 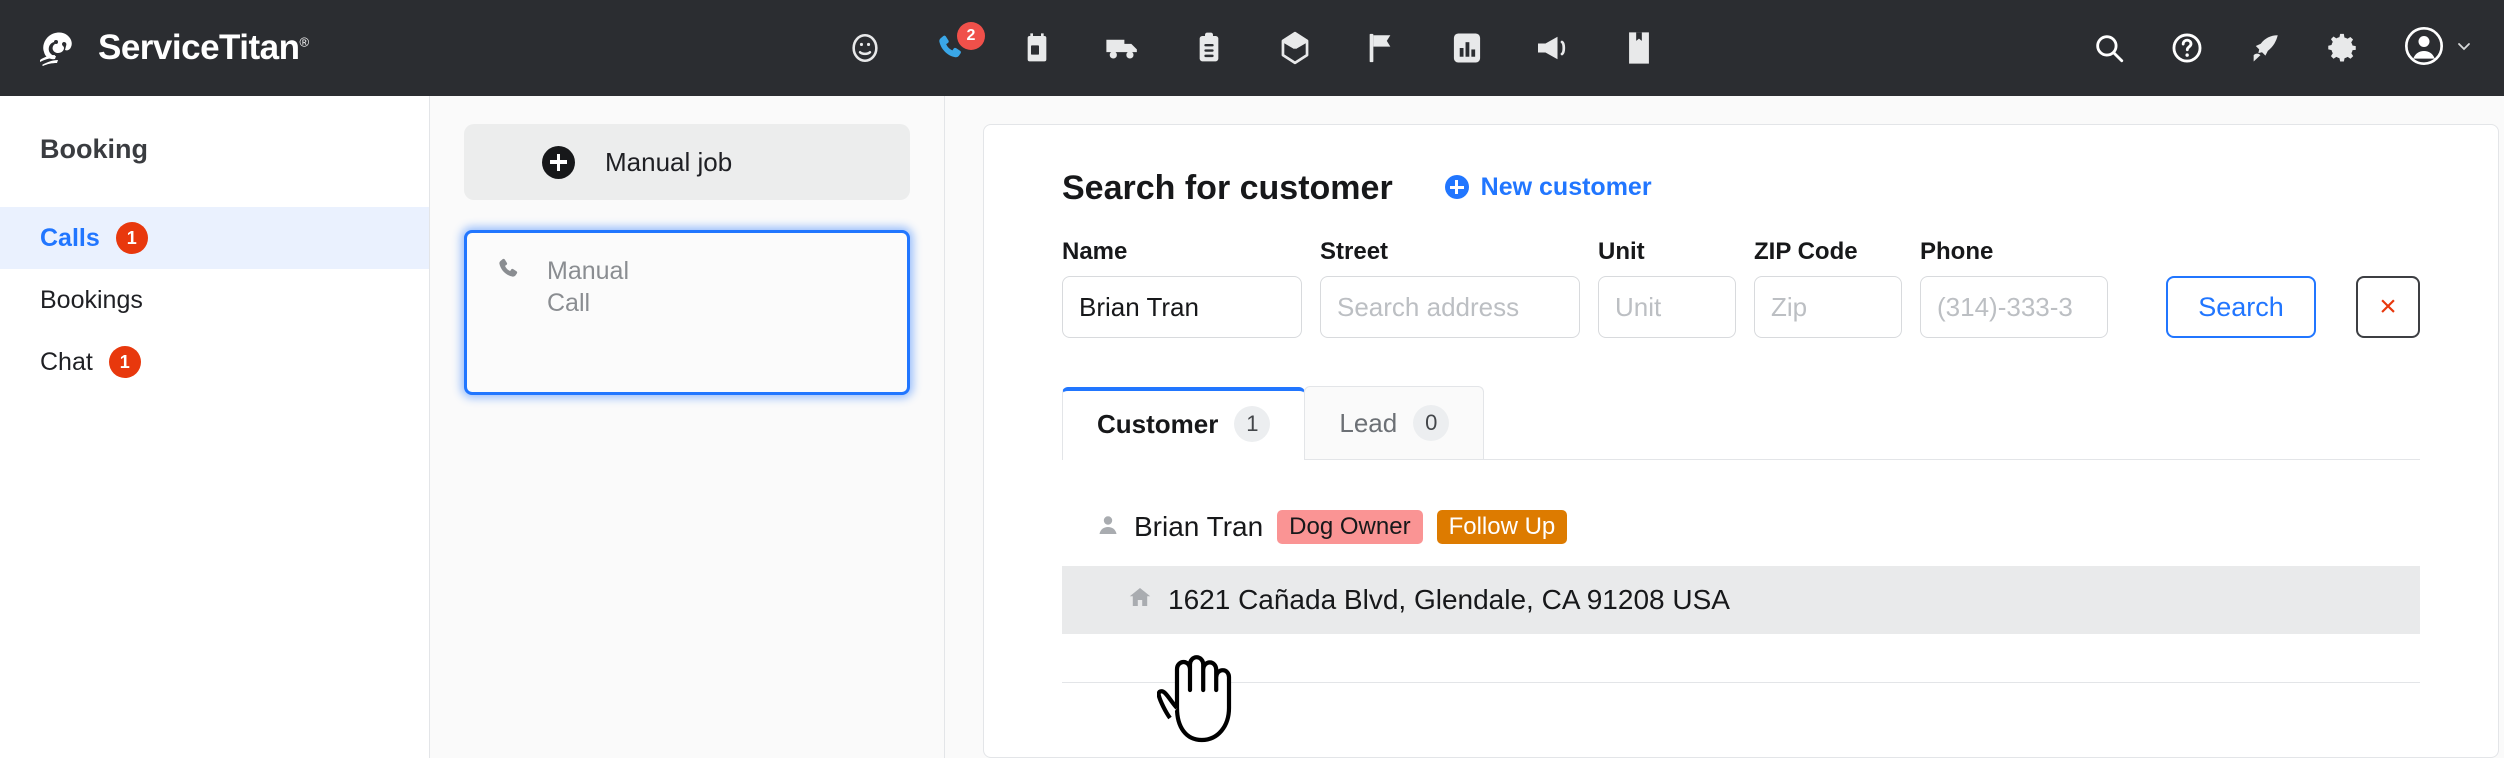 I want to click on sidebar-item-label: Bookings, so click(x=91, y=299).